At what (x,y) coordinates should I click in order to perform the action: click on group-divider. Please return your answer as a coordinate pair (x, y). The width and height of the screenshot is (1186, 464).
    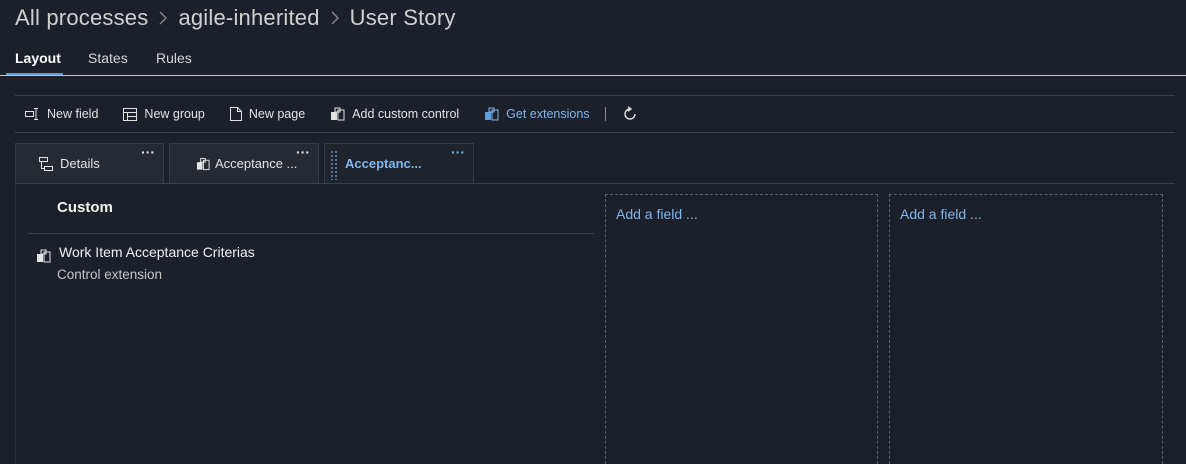
    Looking at the image, I should click on (311, 233).